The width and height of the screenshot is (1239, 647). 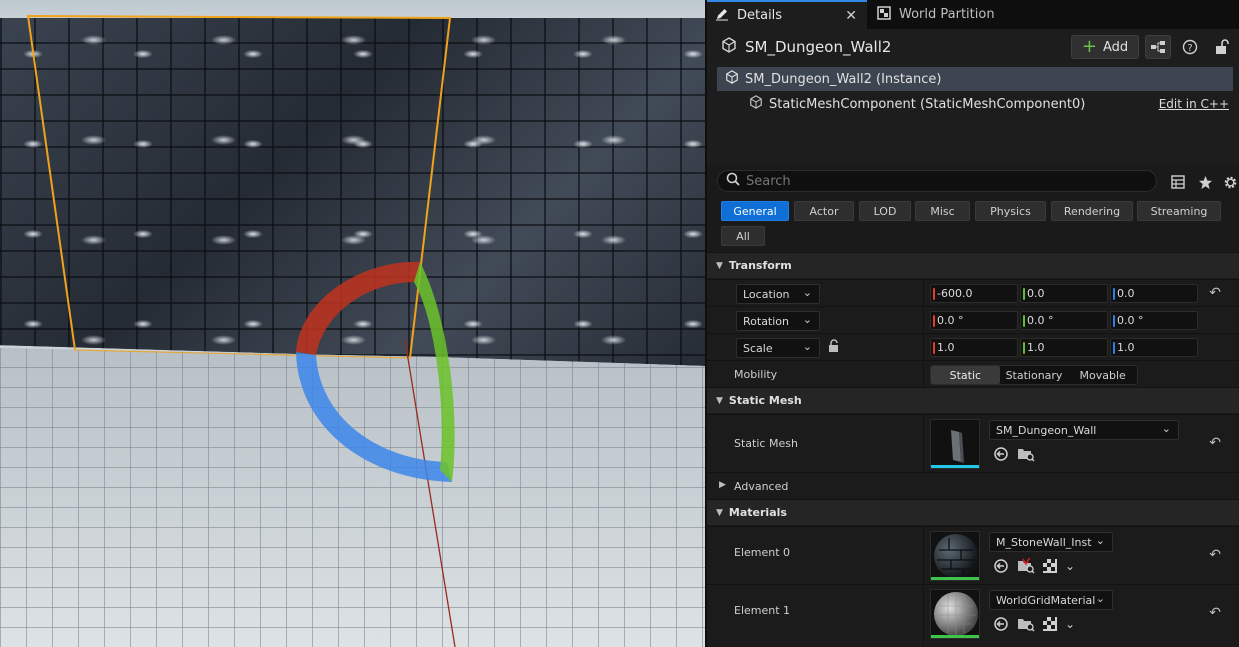 I want to click on hierarchy-icon, so click(x=1158, y=47).